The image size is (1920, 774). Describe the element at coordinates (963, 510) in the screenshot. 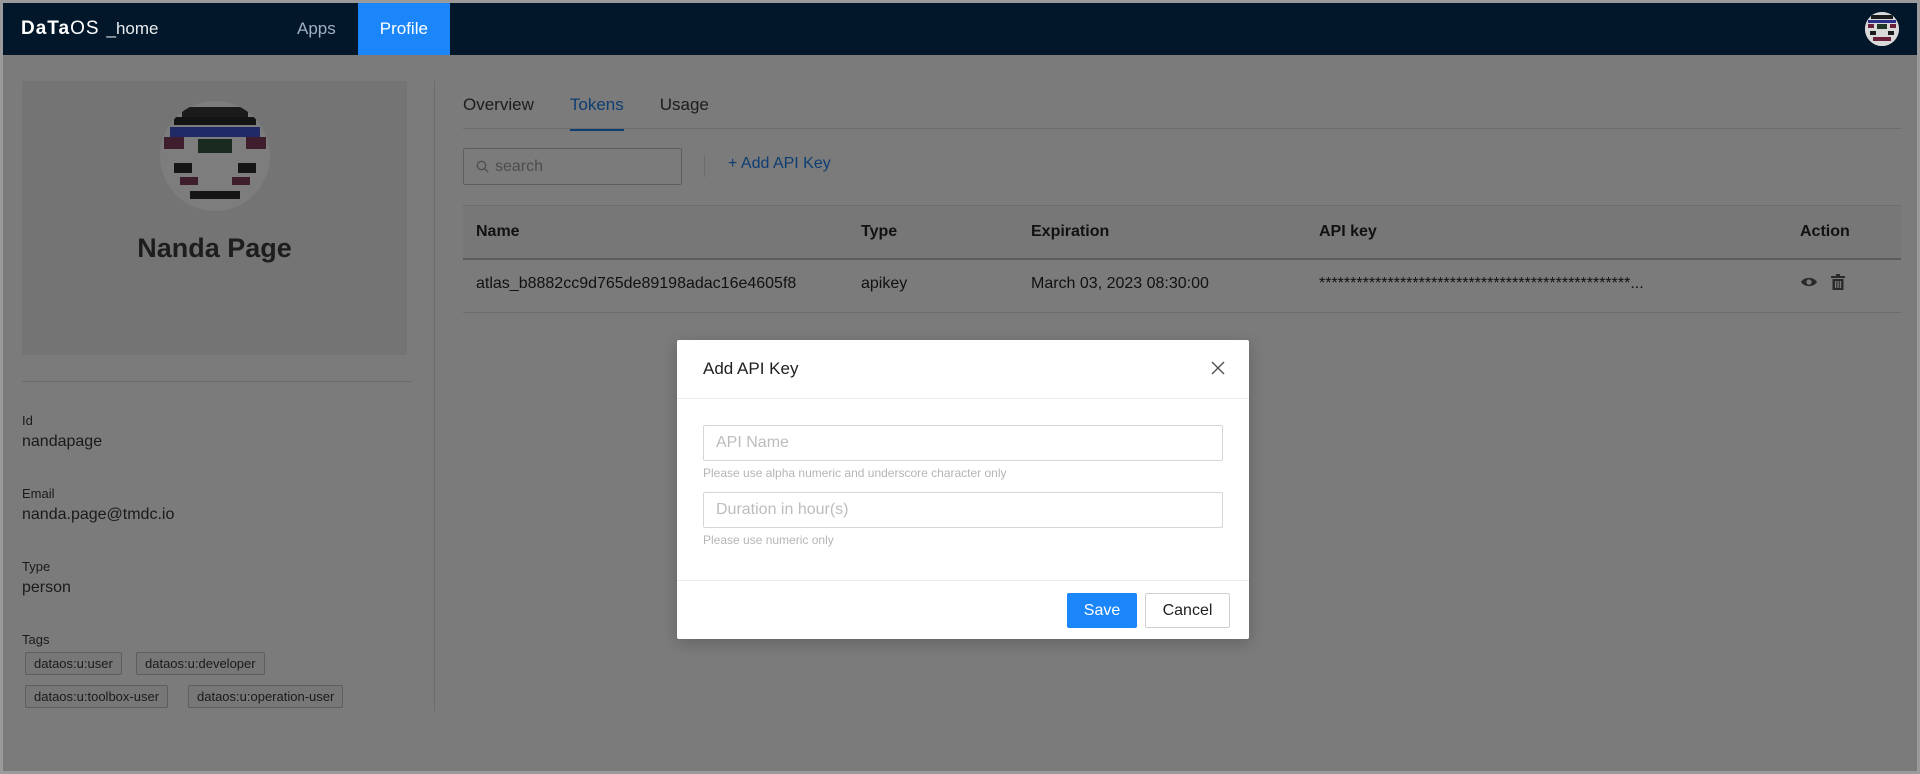

I see `duration-input` at that location.